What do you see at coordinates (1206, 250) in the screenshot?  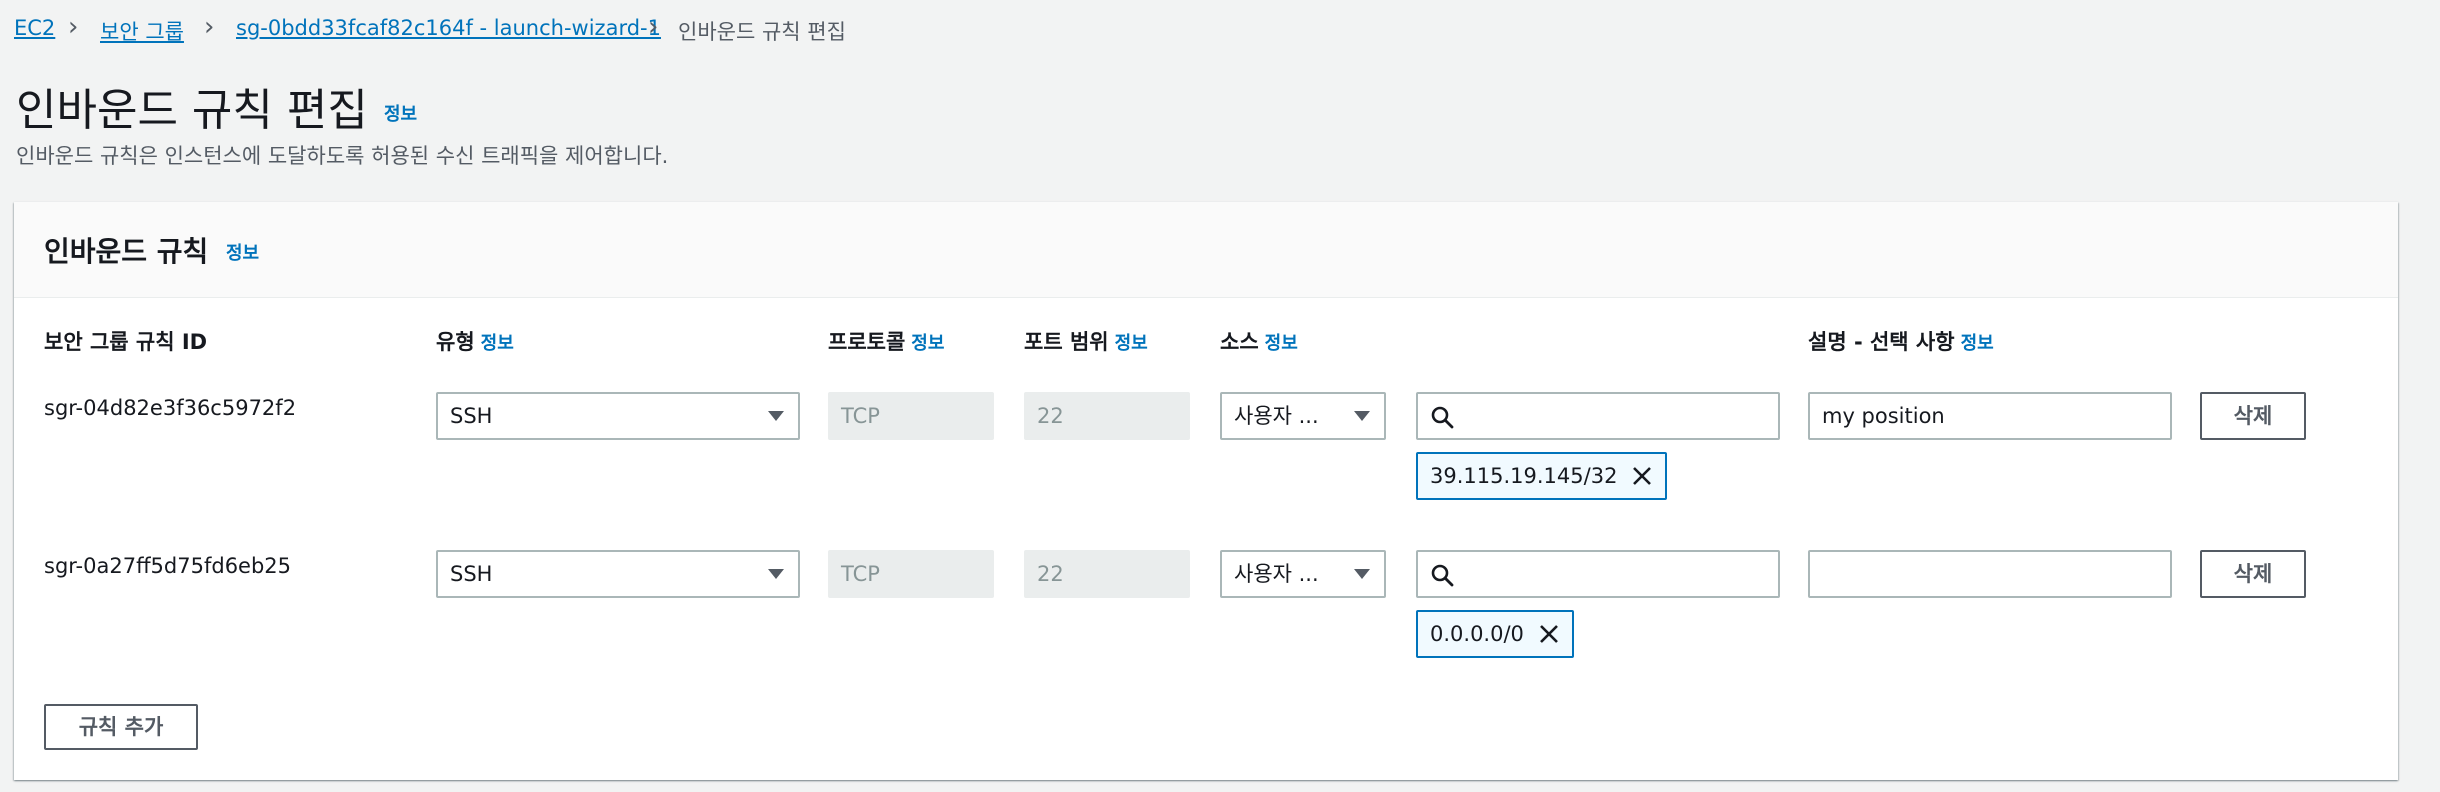 I see `panel-header: 인바운드 규칙 정보` at bounding box center [1206, 250].